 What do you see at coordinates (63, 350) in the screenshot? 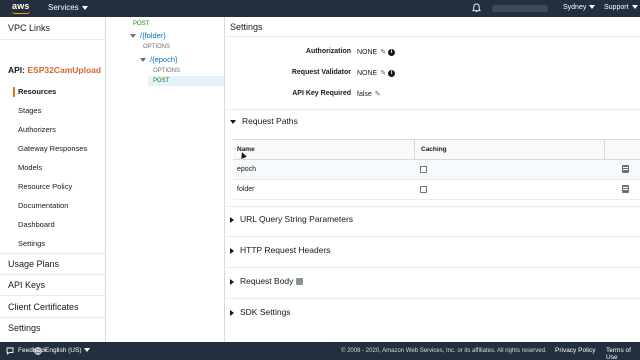
I see `language-label: English (US)` at bounding box center [63, 350].